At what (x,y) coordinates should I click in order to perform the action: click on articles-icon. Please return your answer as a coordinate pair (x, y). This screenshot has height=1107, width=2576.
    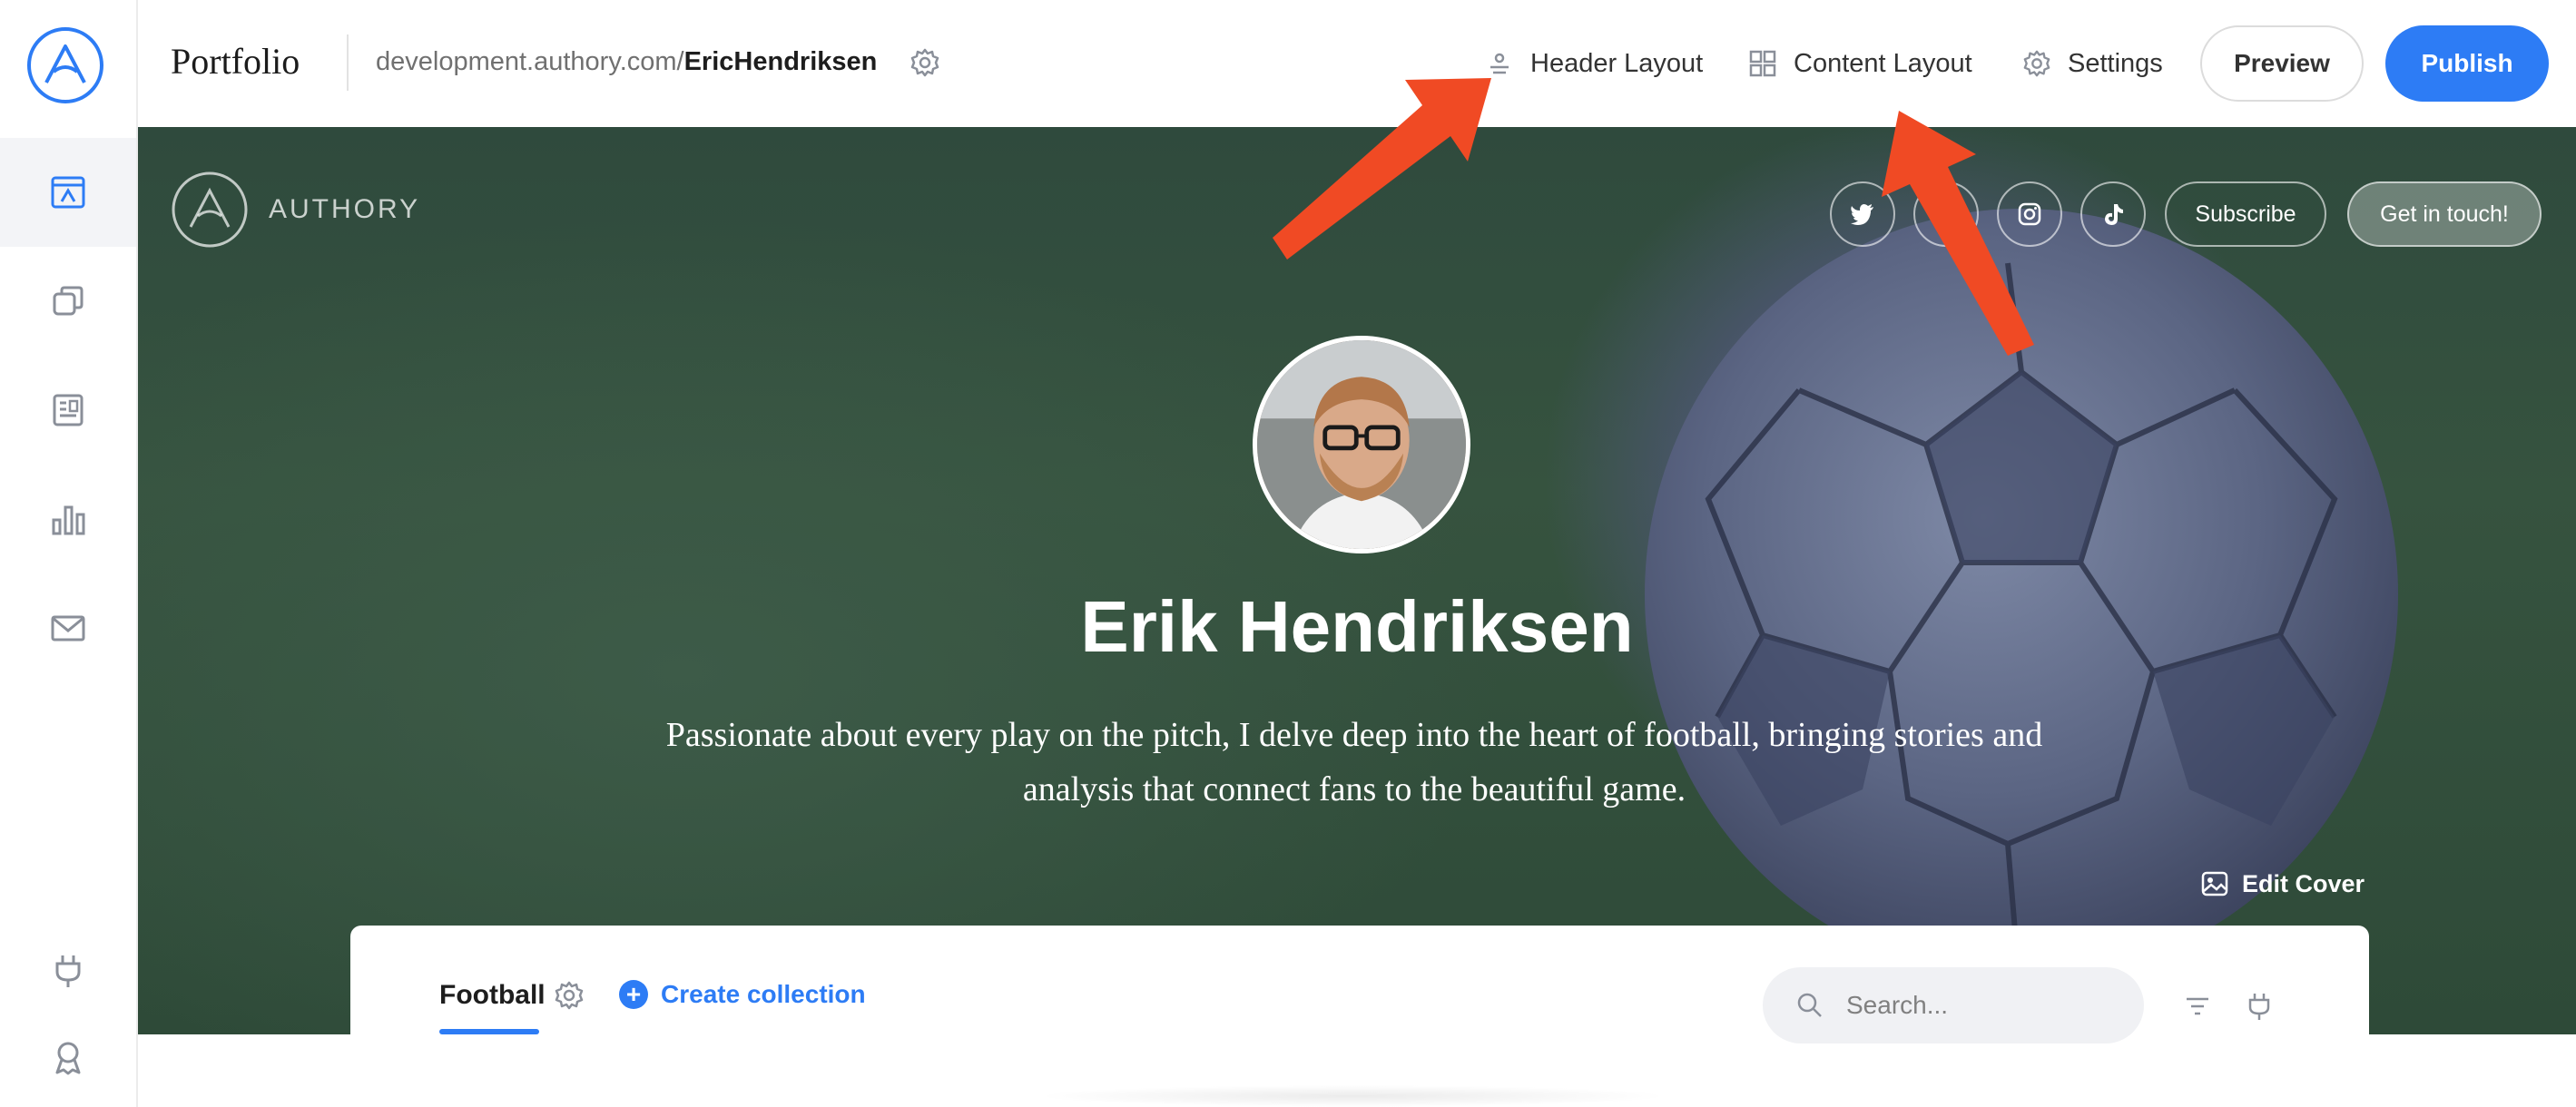
    Looking at the image, I should click on (68, 410).